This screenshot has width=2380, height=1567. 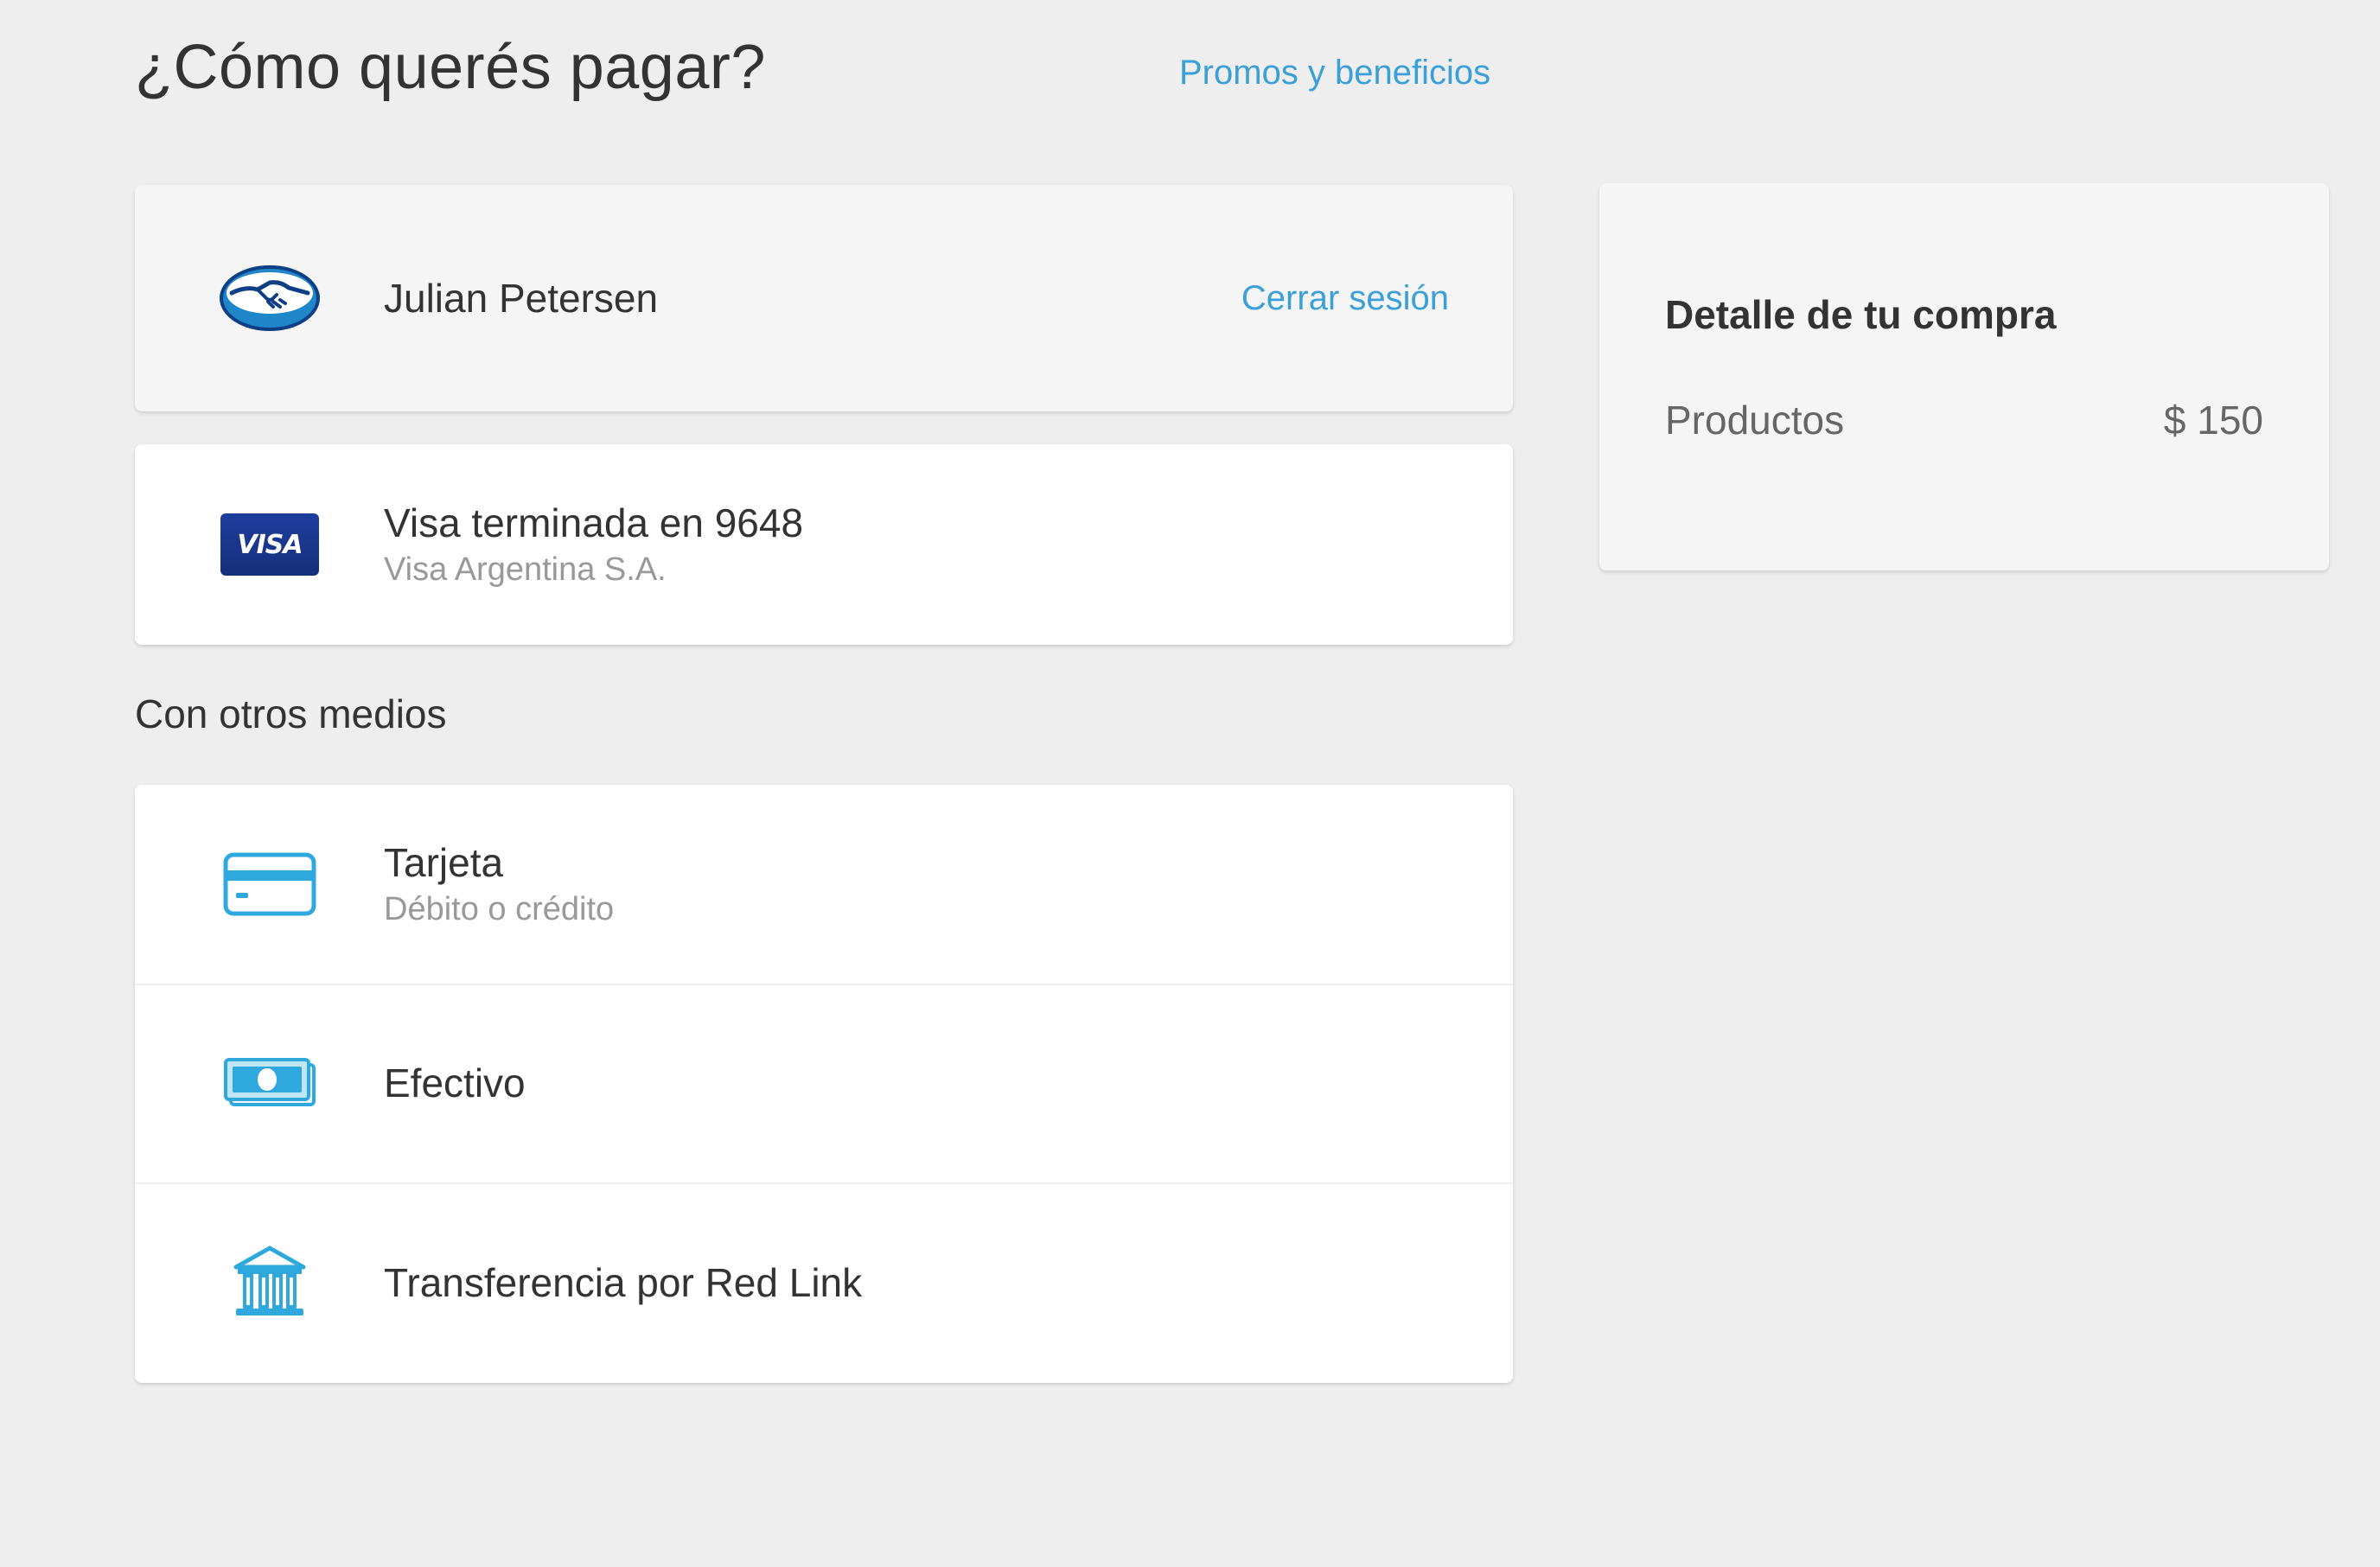 I want to click on method-transfer-option: Transferencia por Red Link, so click(x=824, y=1283).